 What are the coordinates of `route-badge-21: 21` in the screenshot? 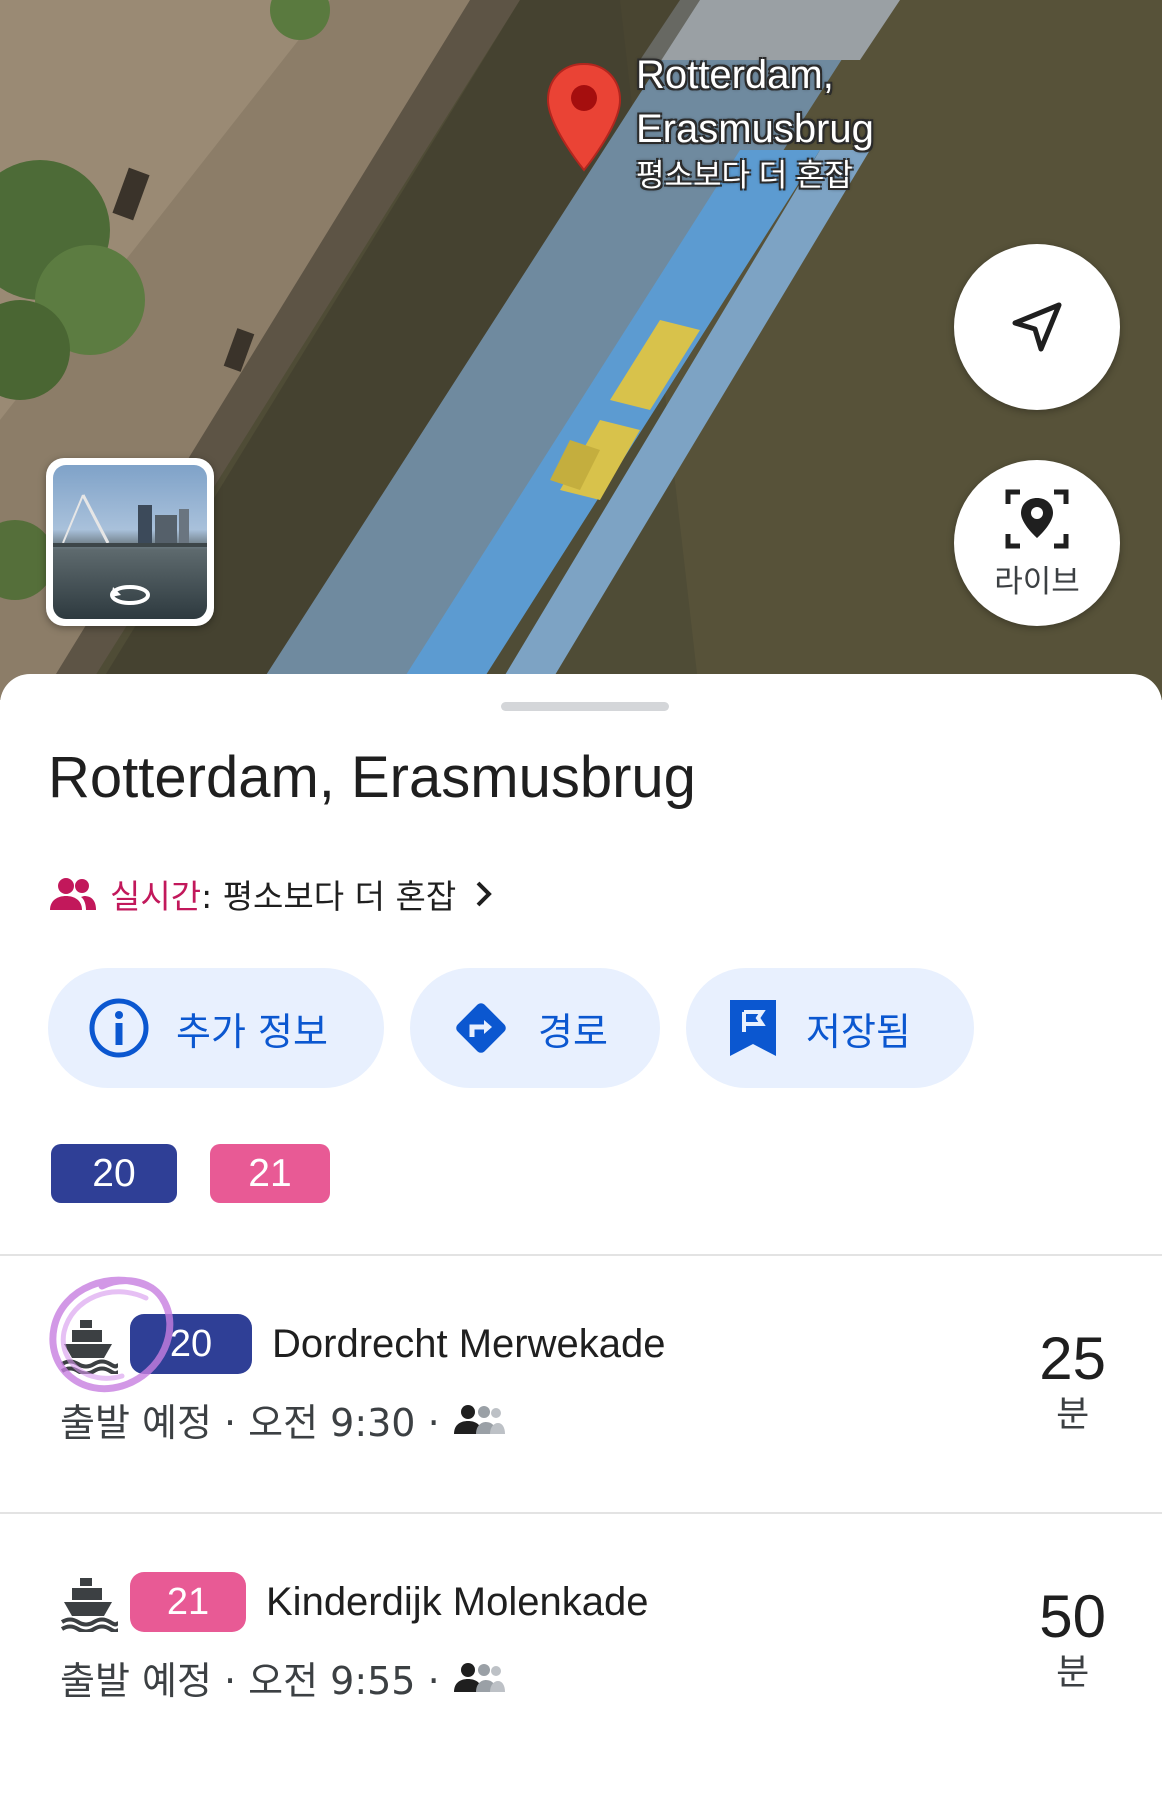 It's located at (270, 1173).